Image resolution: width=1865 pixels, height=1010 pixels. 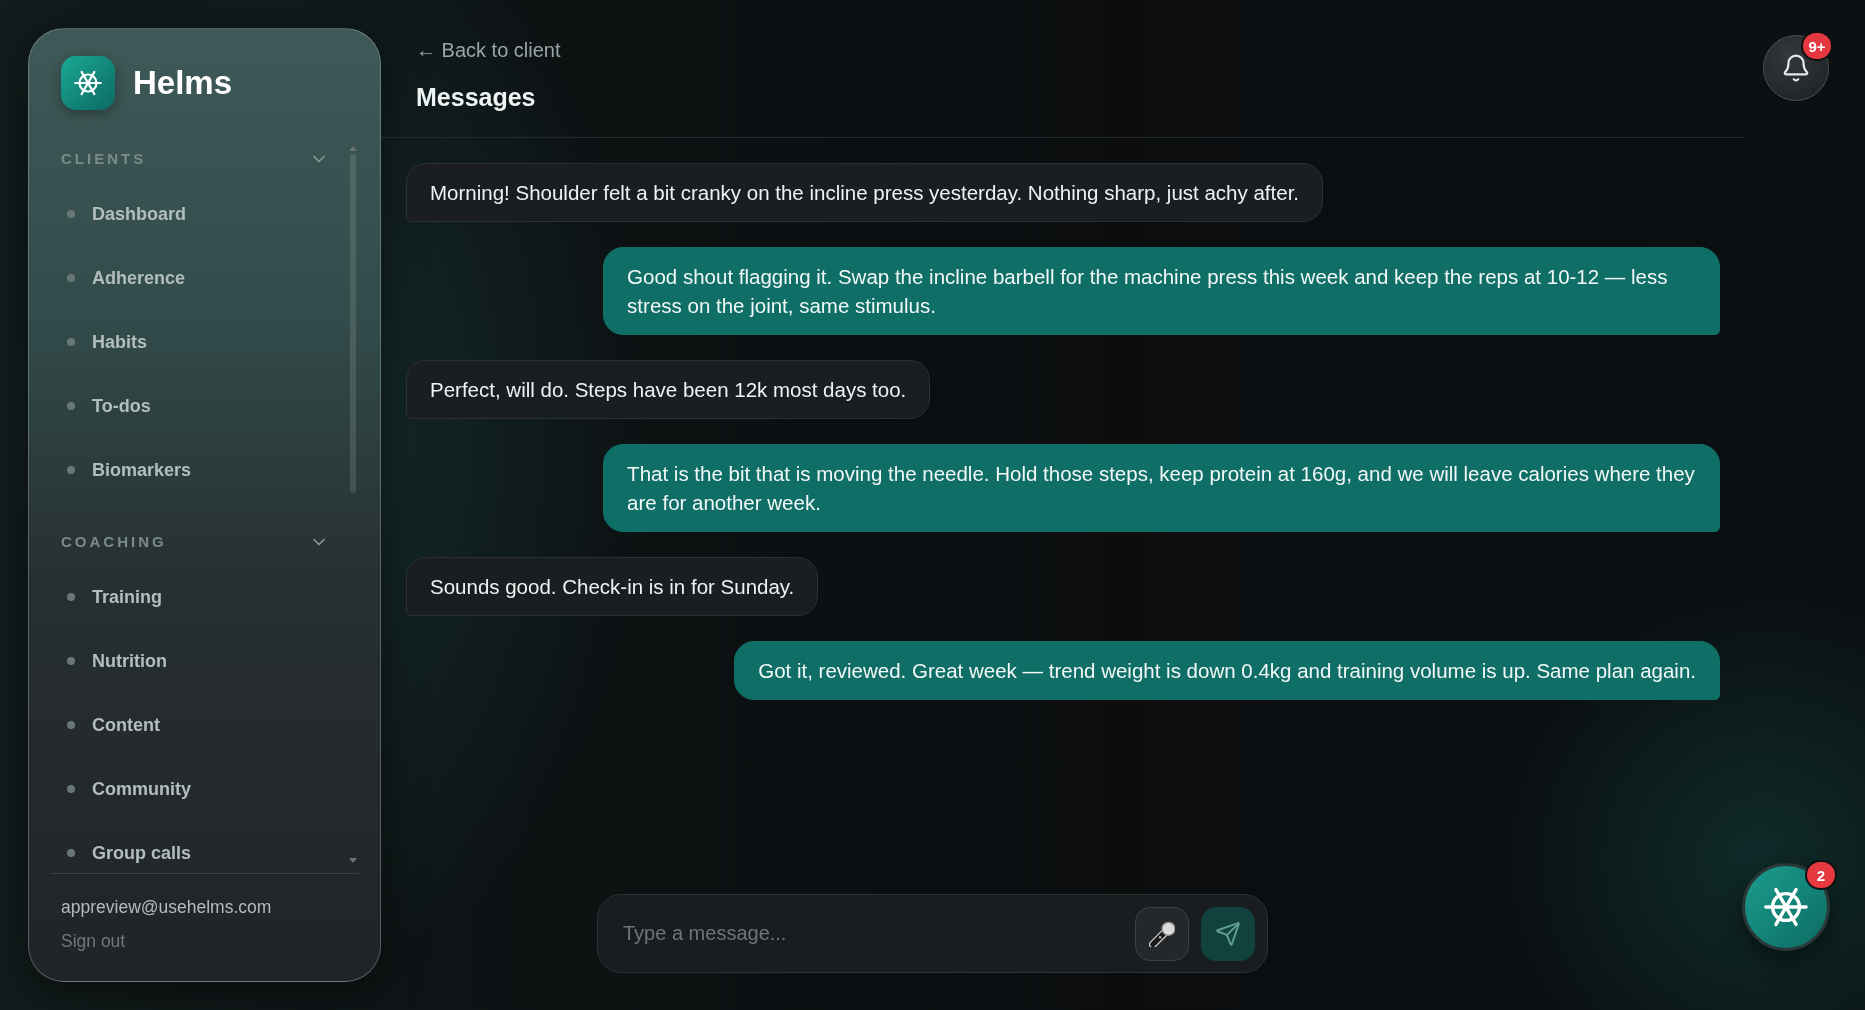 I want to click on nav-item: To-dos, so click(x=195, y=406).